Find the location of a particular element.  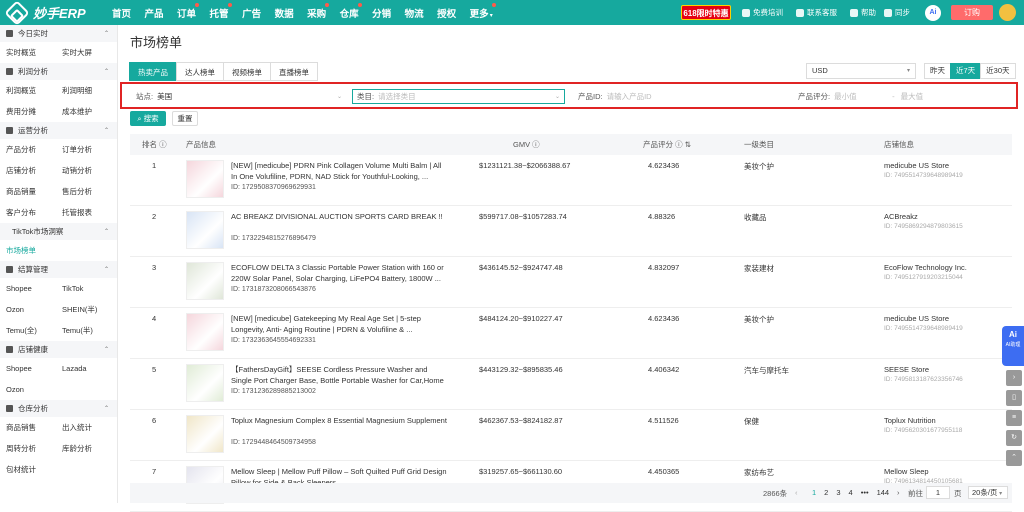

document-icon: ≡ is located at coordinates (1014, 418).